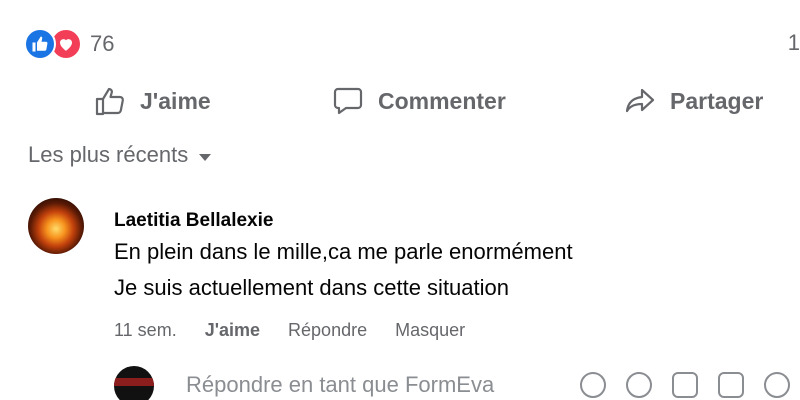  I want to click on share-button: Partager, so click(693, 101).